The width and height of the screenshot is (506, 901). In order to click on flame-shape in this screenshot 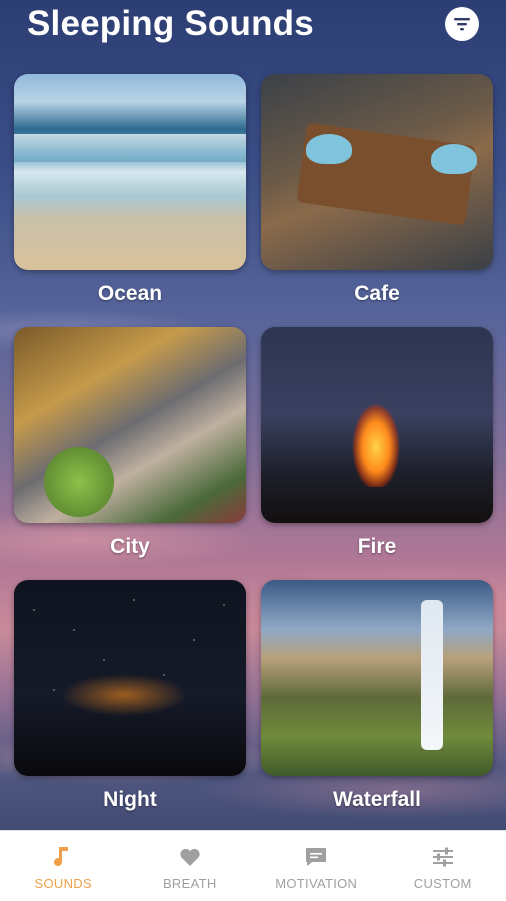, I will do `click(376, 432)`.